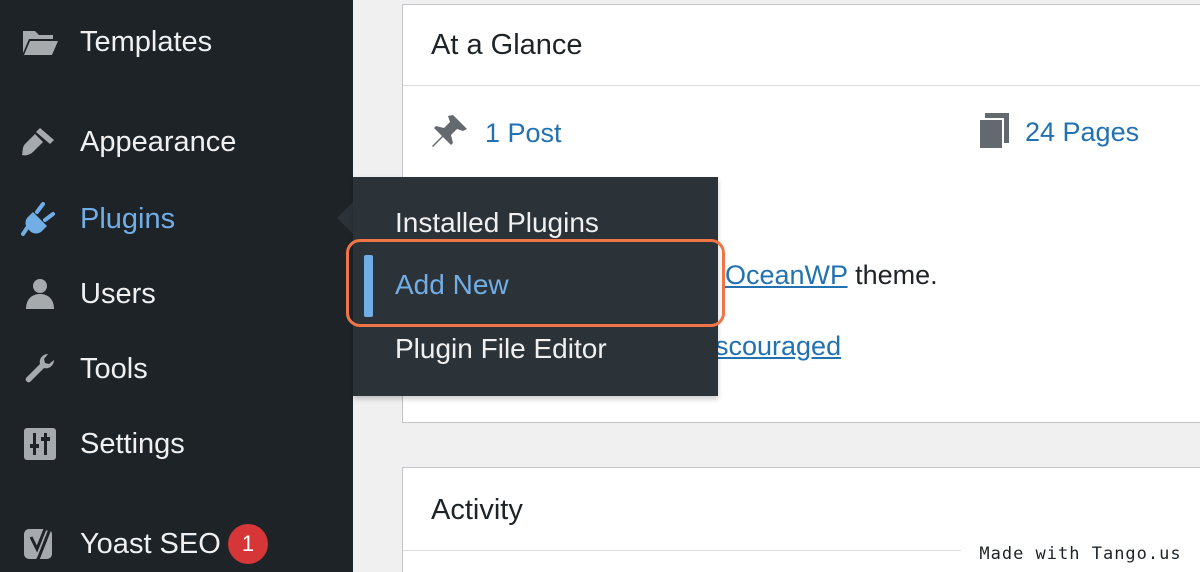  What do you see at coordinates (114, 368) in the screenshot?
I see `sidebar-item-label: Tools` at bounding box center [114, 368].